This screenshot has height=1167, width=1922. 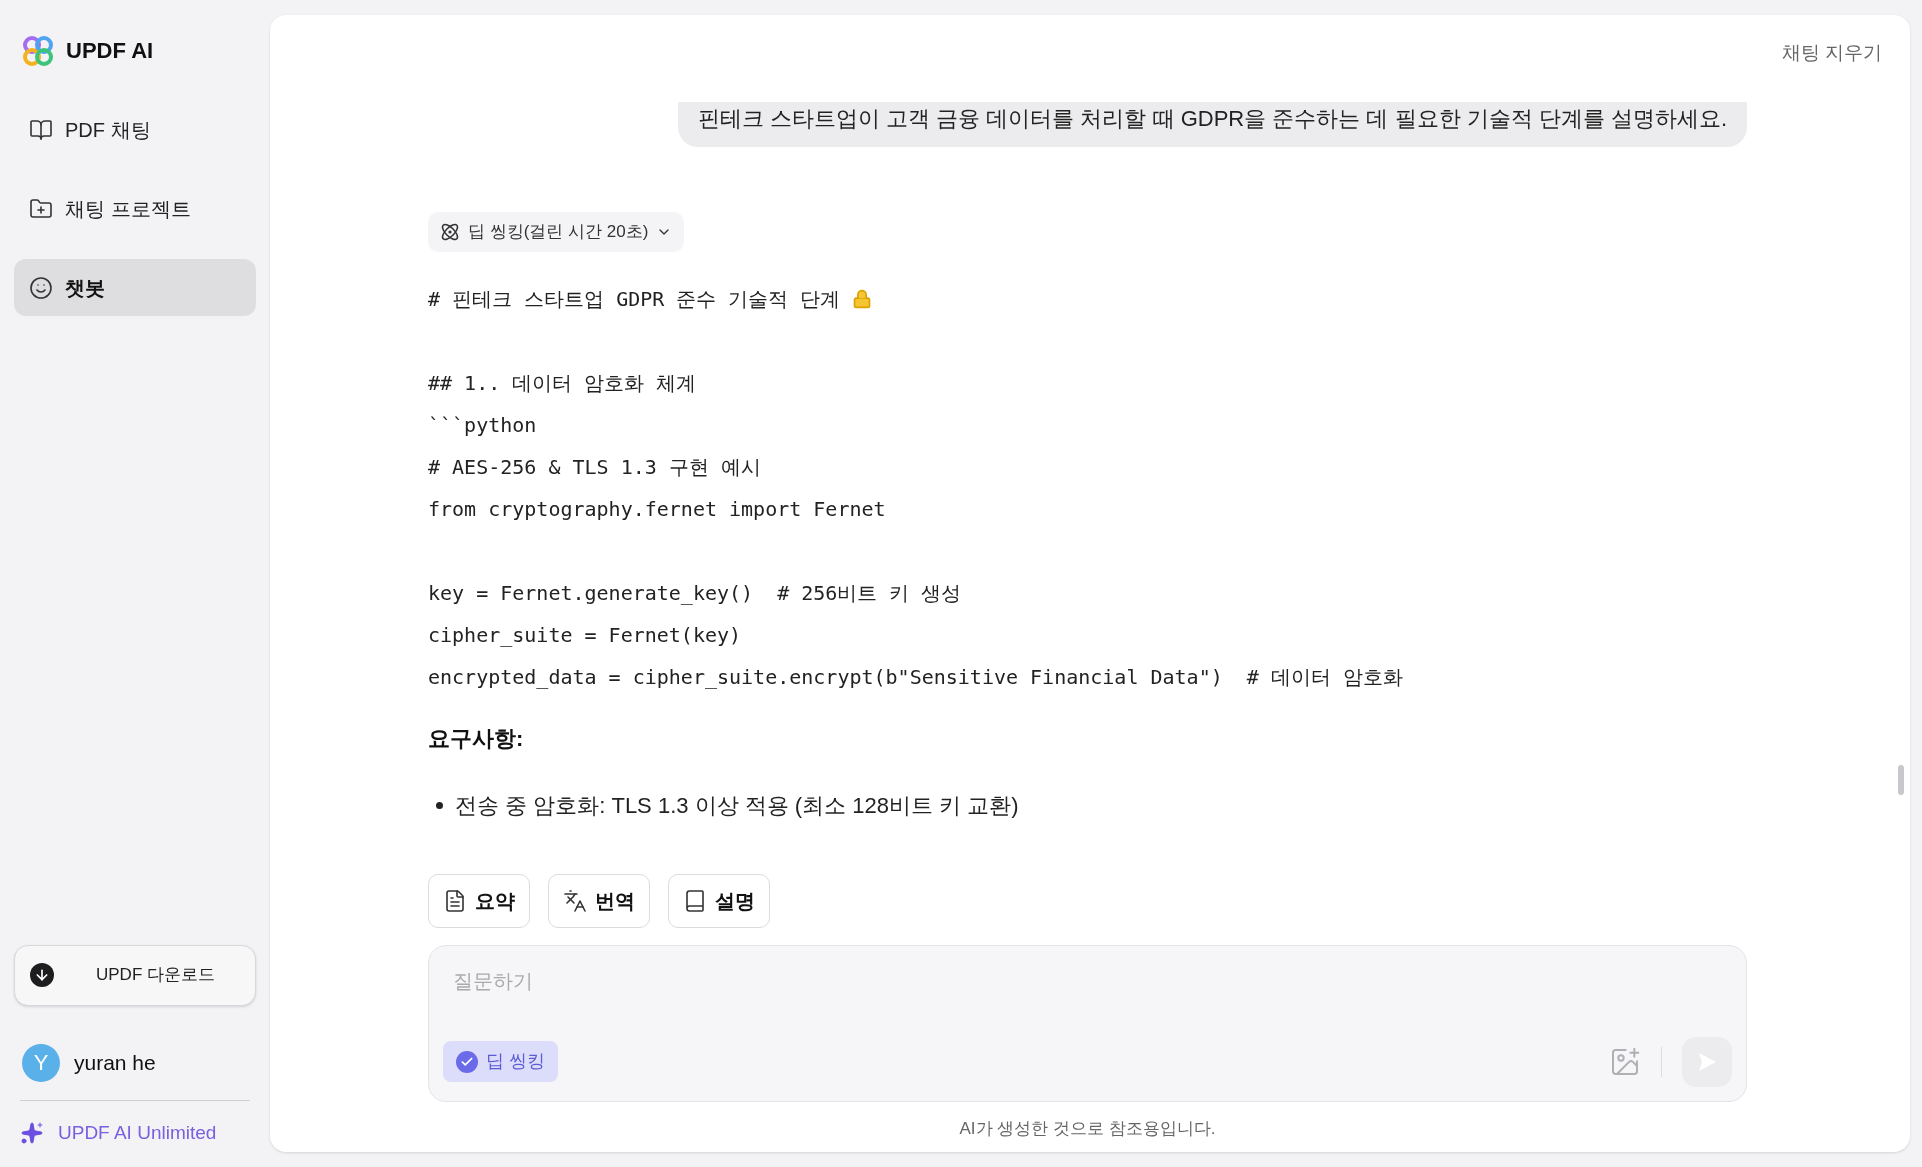 What do you see at coordinates (135, 208) in the screenshot?
I see `nav-item: 채팅 프로젝트` at bounding box center [135, 208].